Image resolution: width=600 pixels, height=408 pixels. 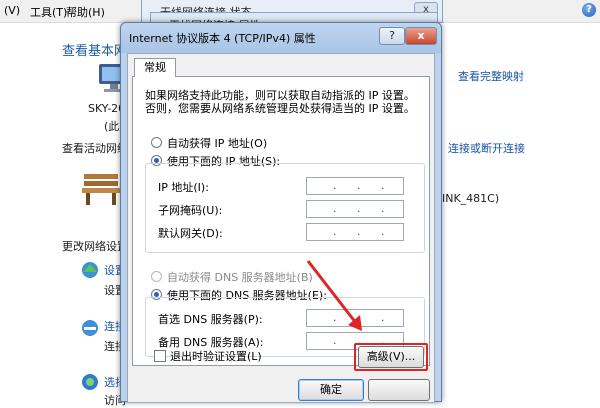 I want to click on ip-address-input: . . ., so click(x=355, y=186).